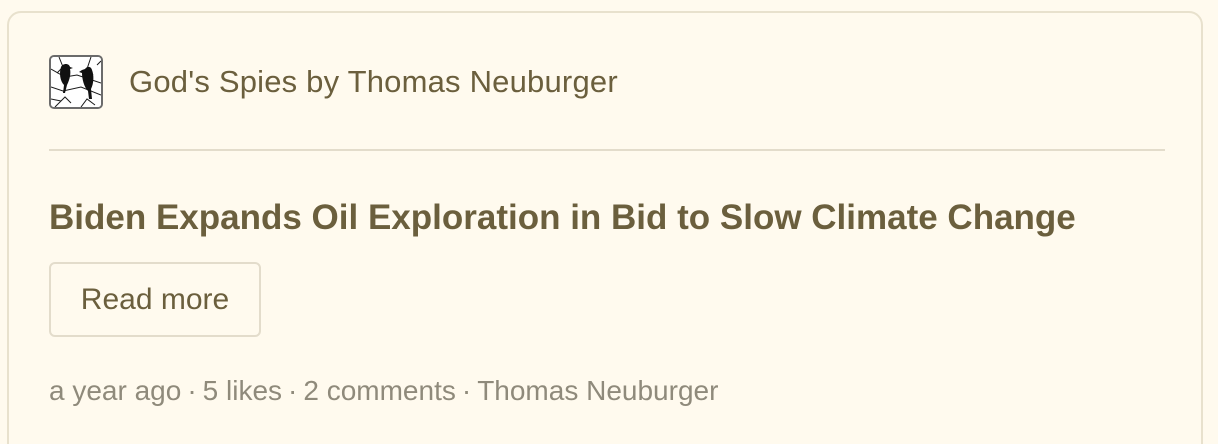 Image resolution: width=1218 pixels, height=444 pixels. What do you see at coordinates (76, 82) in the screenshot?
I see `two-crows-on-branches-icon` at bounding box center [76, 82].